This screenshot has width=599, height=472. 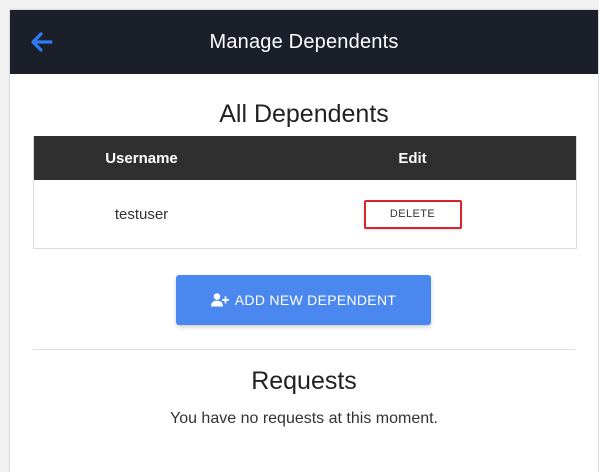 What do you see at coordinates (303, 418) in the screenshot?
I see `requests-empty-message: You have no requests at this moment.` at bounding box center [303, 418].